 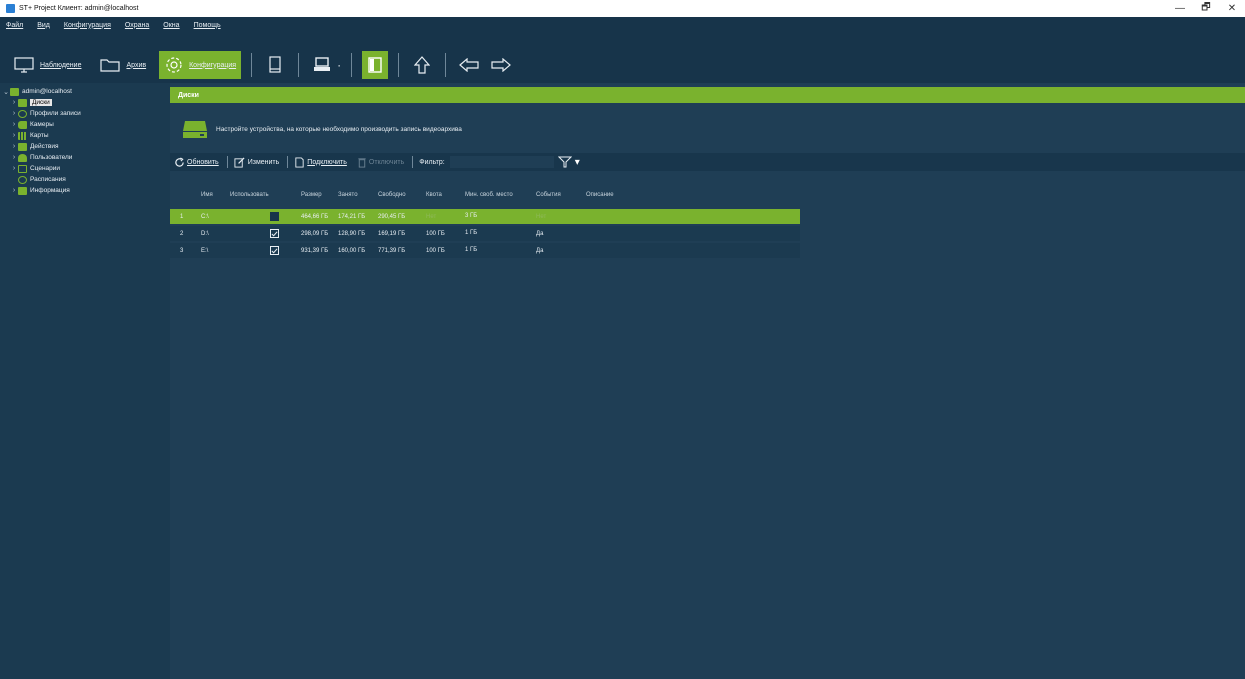 What do you see at coordinates (85, 146) in the screenshot?
I see `tree-item-actions: › Действия` at bounding box center [85, 146].